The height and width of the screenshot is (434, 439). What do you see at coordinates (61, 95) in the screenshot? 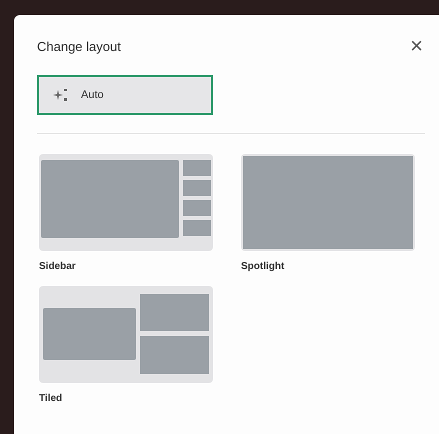
I see `sparkle-icon` at bounding box center [61, 95].